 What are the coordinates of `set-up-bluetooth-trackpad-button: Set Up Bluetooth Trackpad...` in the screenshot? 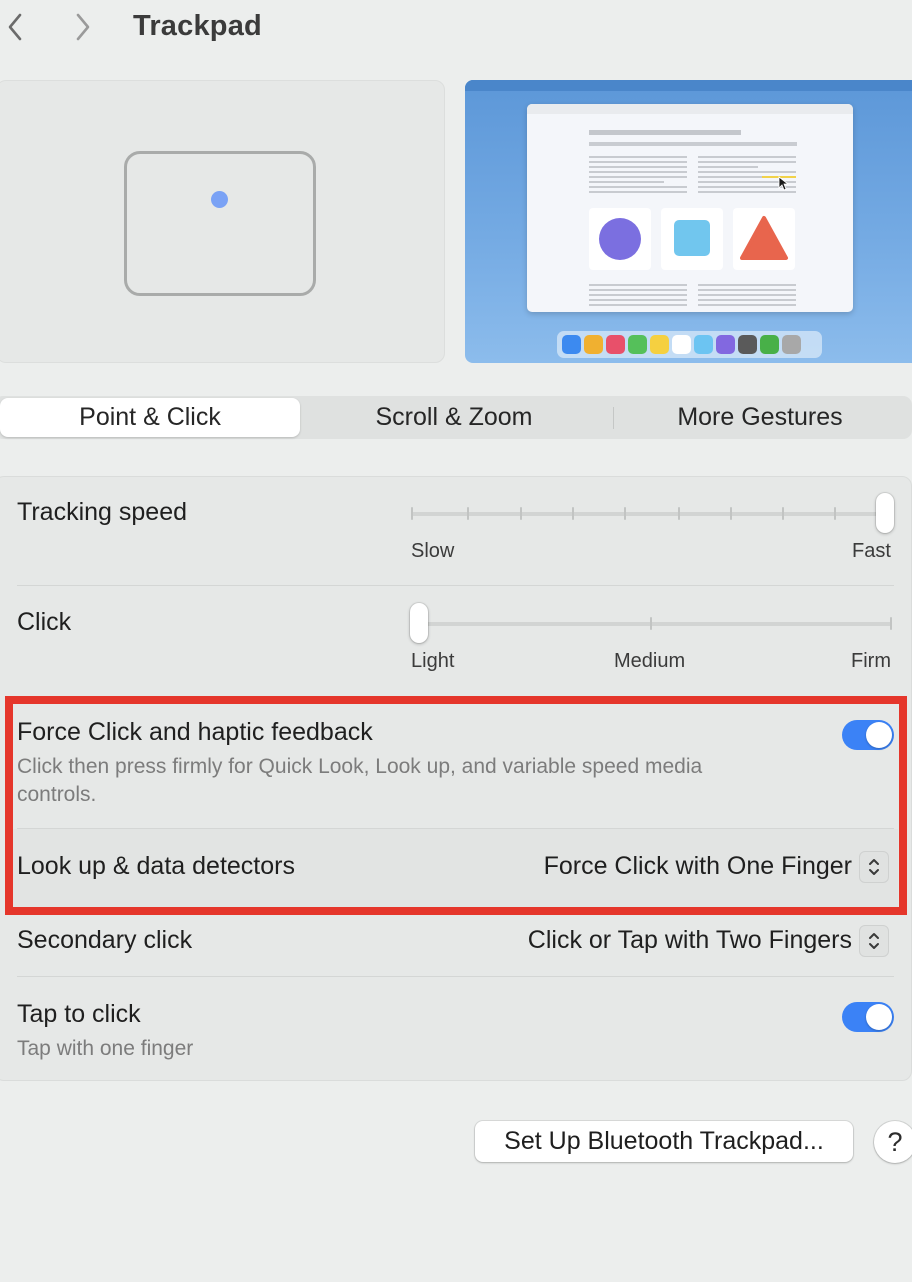 It's located at (664, 1141).